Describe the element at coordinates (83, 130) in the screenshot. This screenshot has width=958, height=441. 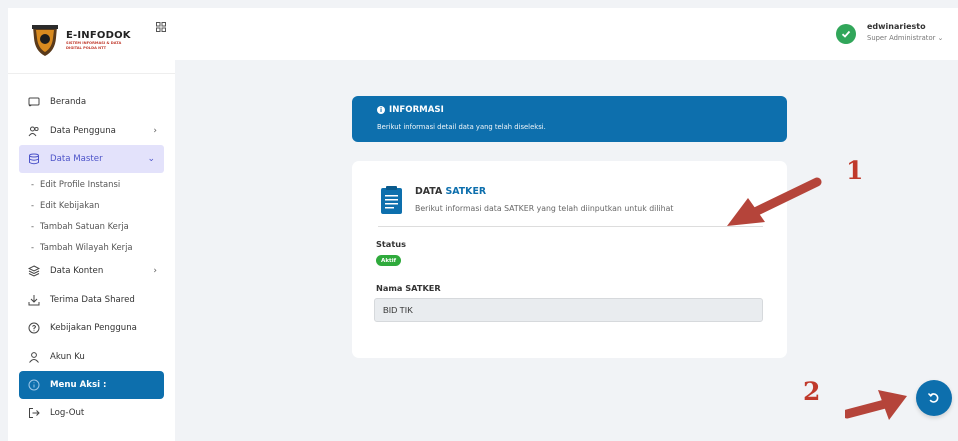
I see `sidebar-item-label: Data Pengguna` at that location.